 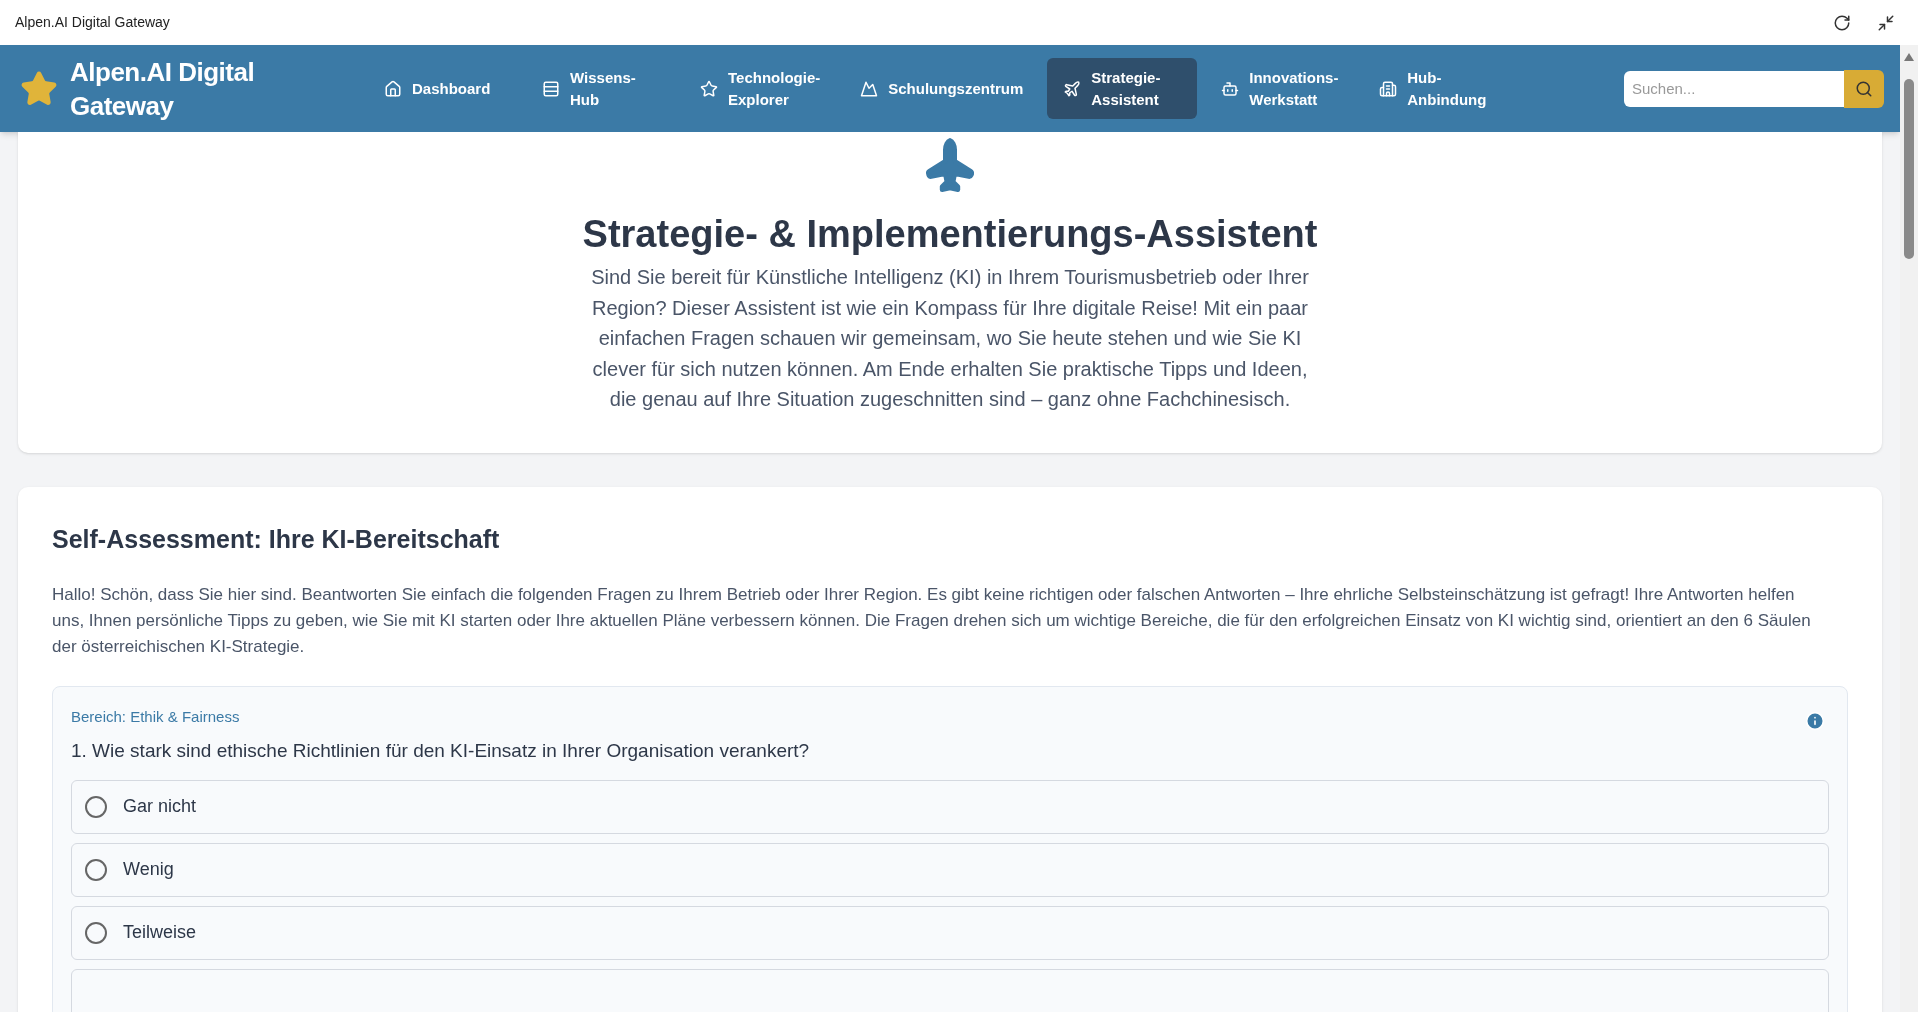 I want to click on bot-icon, so click(x=1230, y=88).